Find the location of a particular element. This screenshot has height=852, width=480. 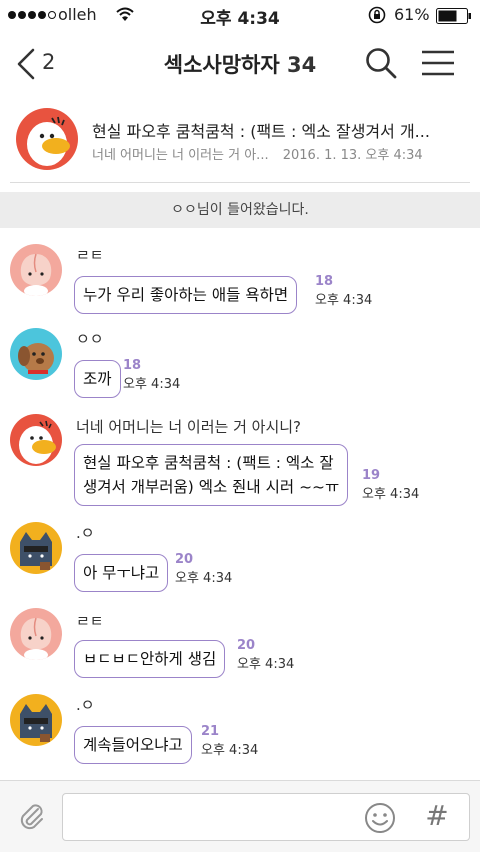

chat-title: 섹소사망하자 34 is located at coordinates (240, 64).